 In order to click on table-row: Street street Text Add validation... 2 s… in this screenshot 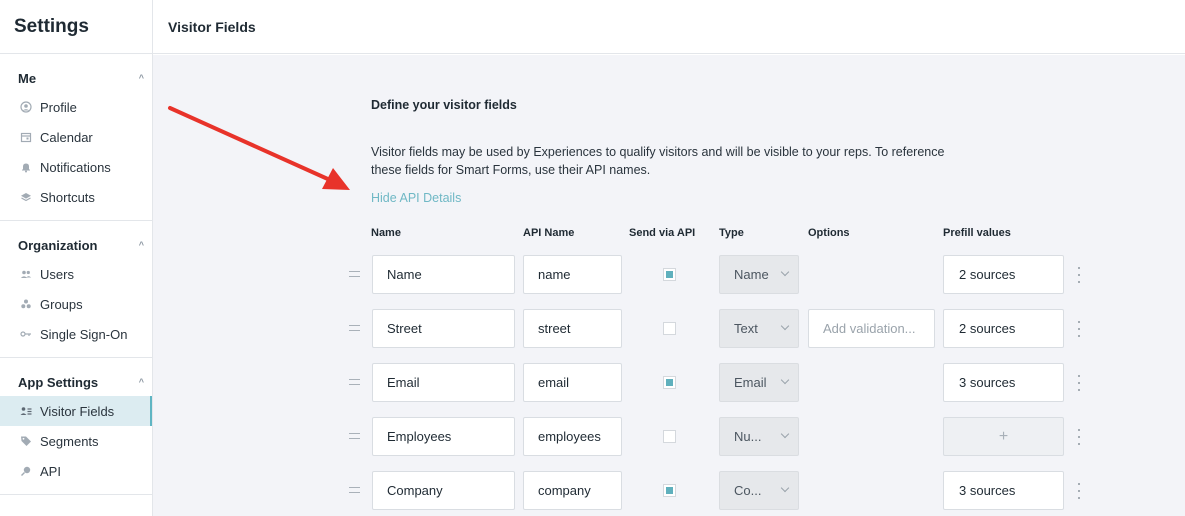, I will do `click(669, 329)`.